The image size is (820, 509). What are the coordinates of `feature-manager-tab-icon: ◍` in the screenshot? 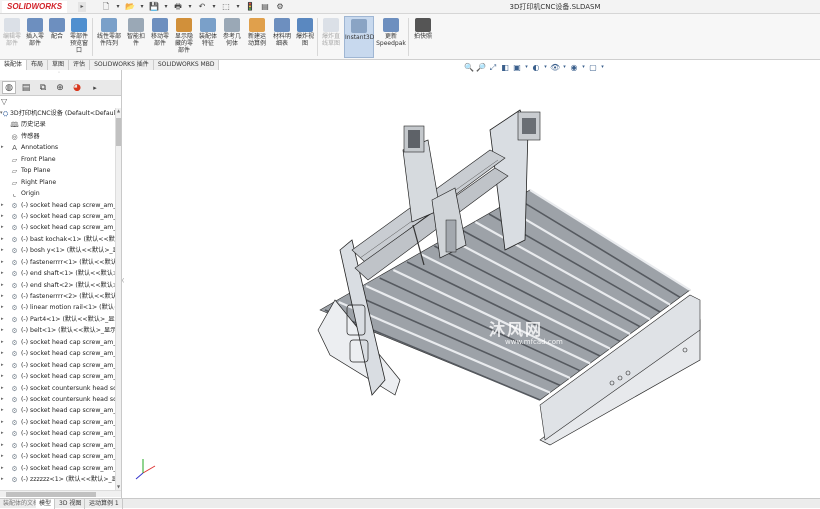 It's located at (9, 87).